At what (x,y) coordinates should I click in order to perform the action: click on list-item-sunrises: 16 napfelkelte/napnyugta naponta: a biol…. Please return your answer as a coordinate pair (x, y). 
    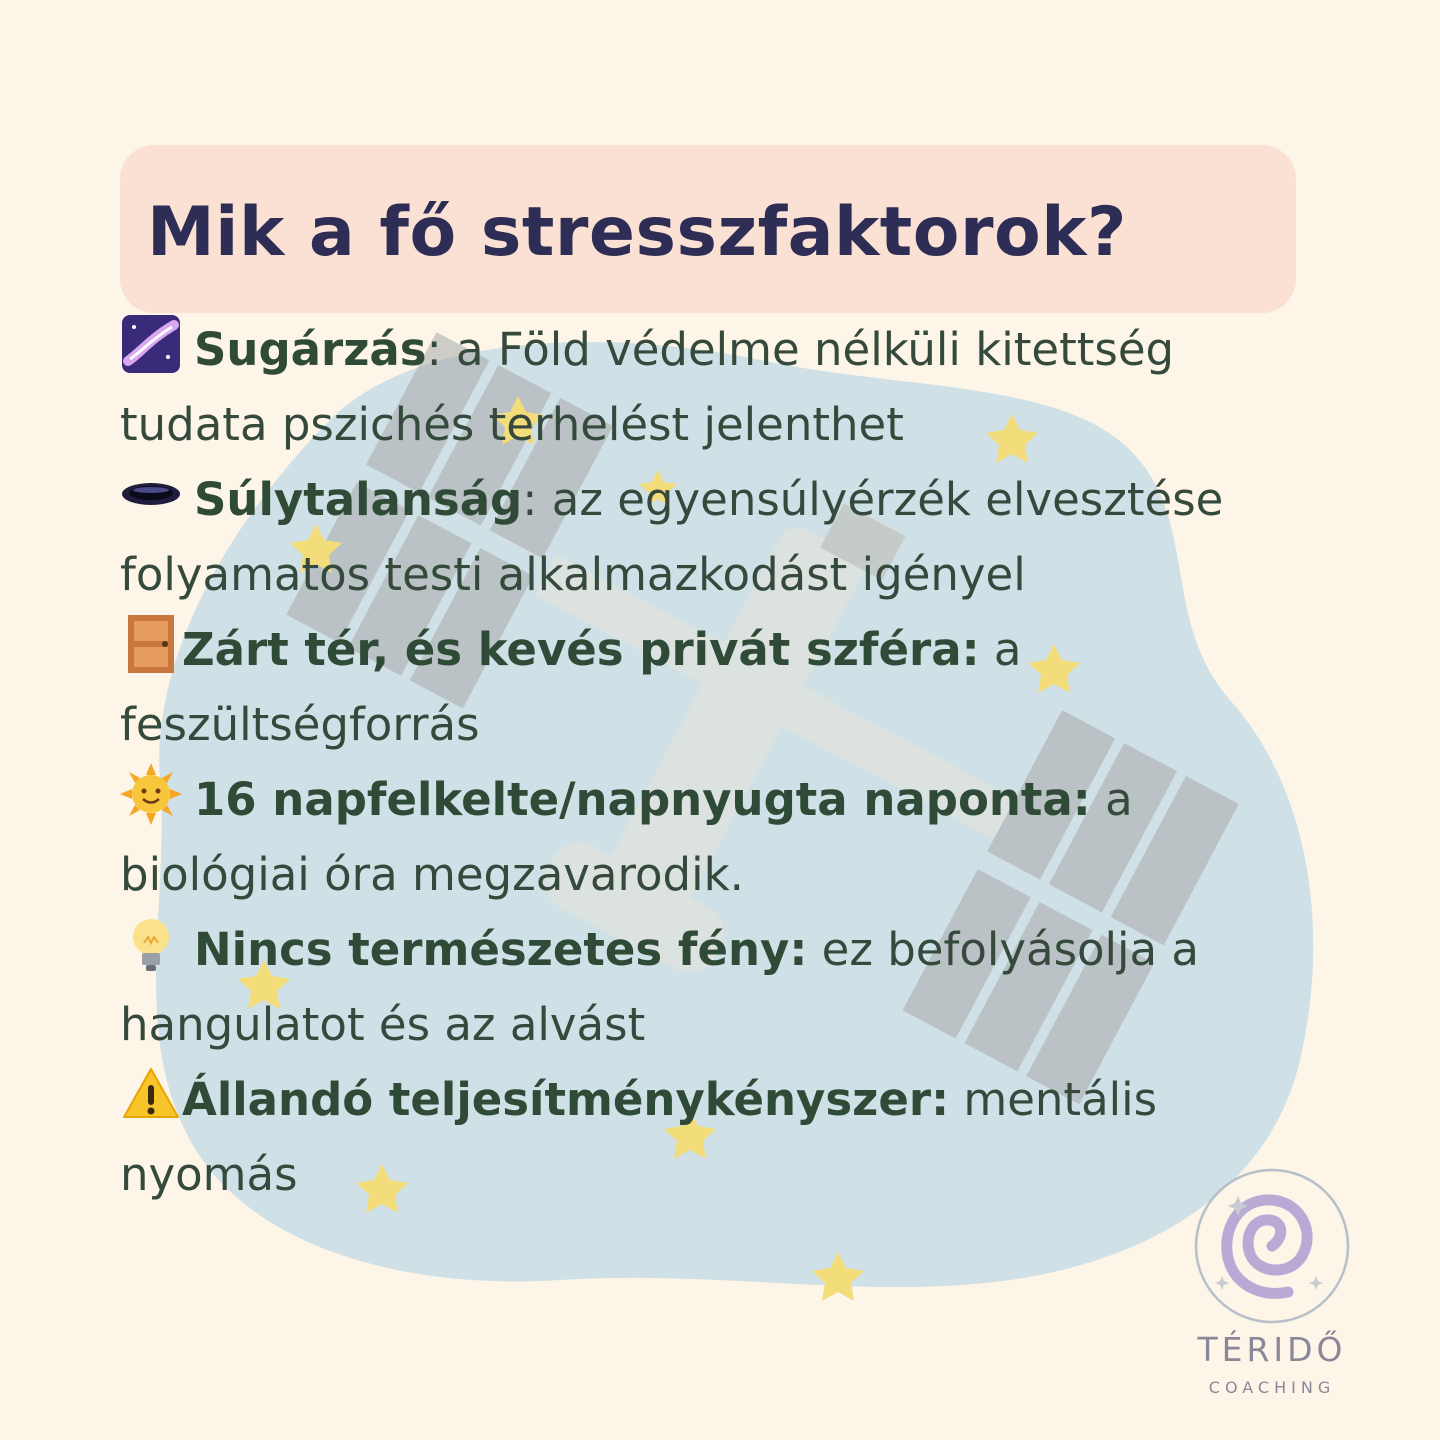
    Looking at the image, I should click on (720, 837).